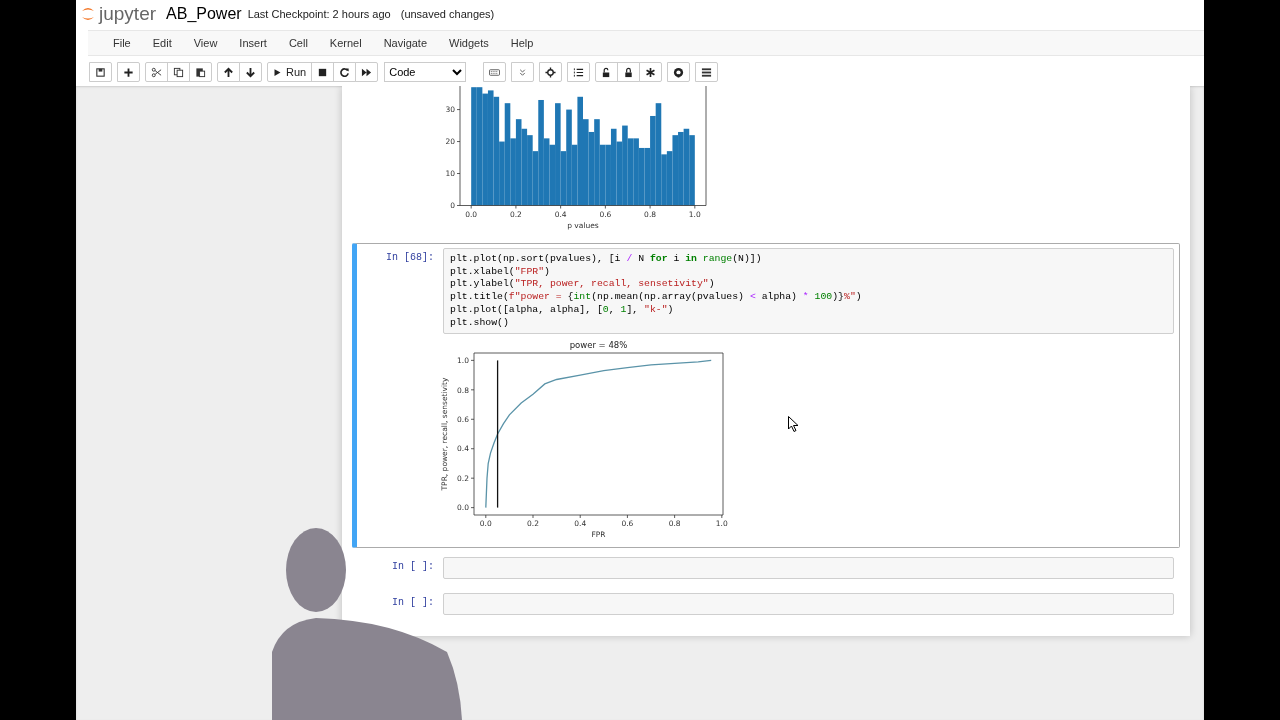 Image resolution: width=1280 pixels, height=720 pixels. I want to click on stop-icon, so click(323, 72).